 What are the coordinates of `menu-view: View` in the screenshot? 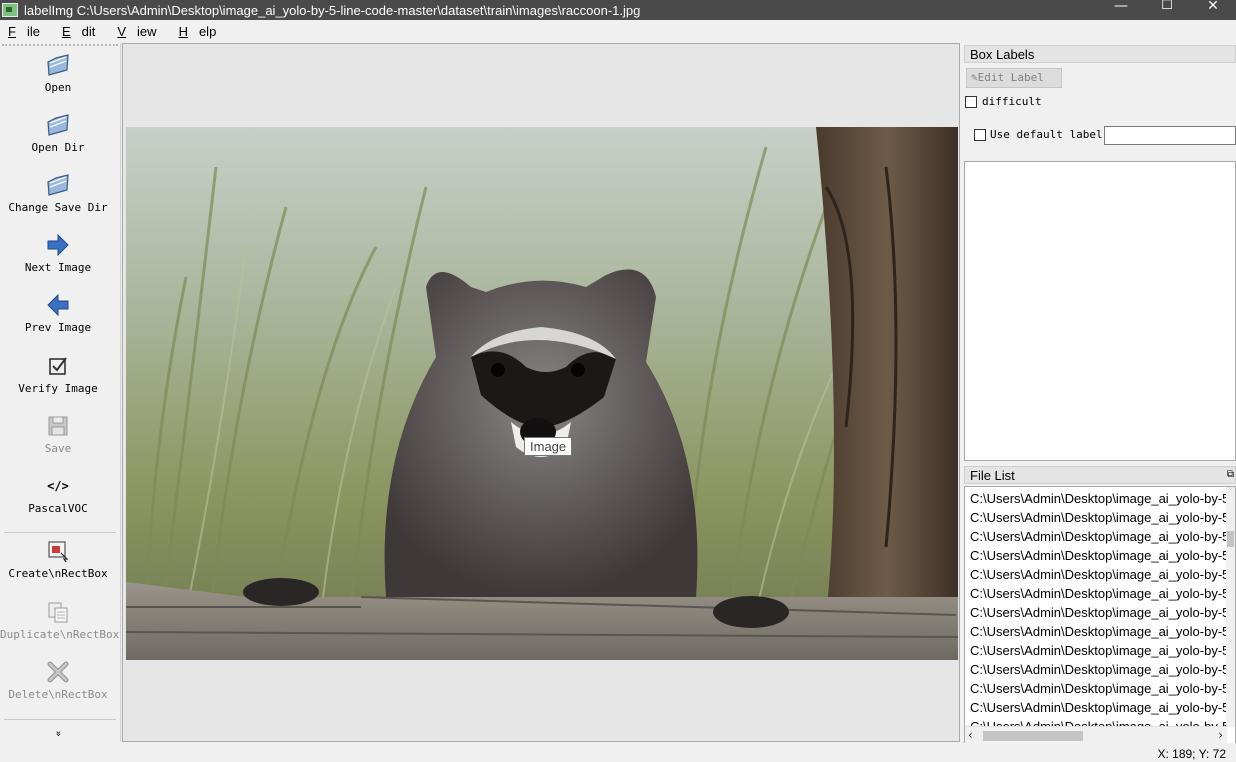 It's located at (138, 31).